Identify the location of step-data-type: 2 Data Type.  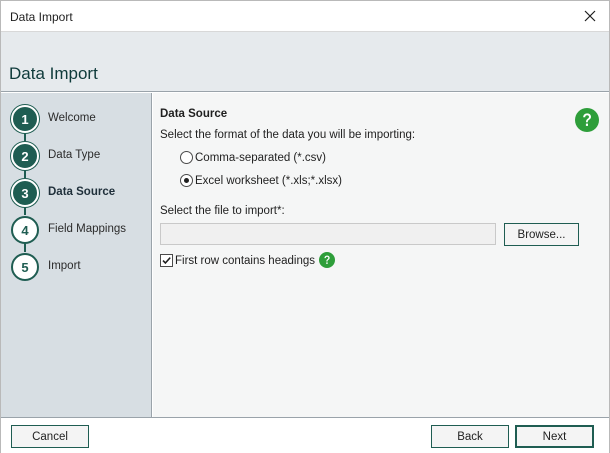
(76, 158).